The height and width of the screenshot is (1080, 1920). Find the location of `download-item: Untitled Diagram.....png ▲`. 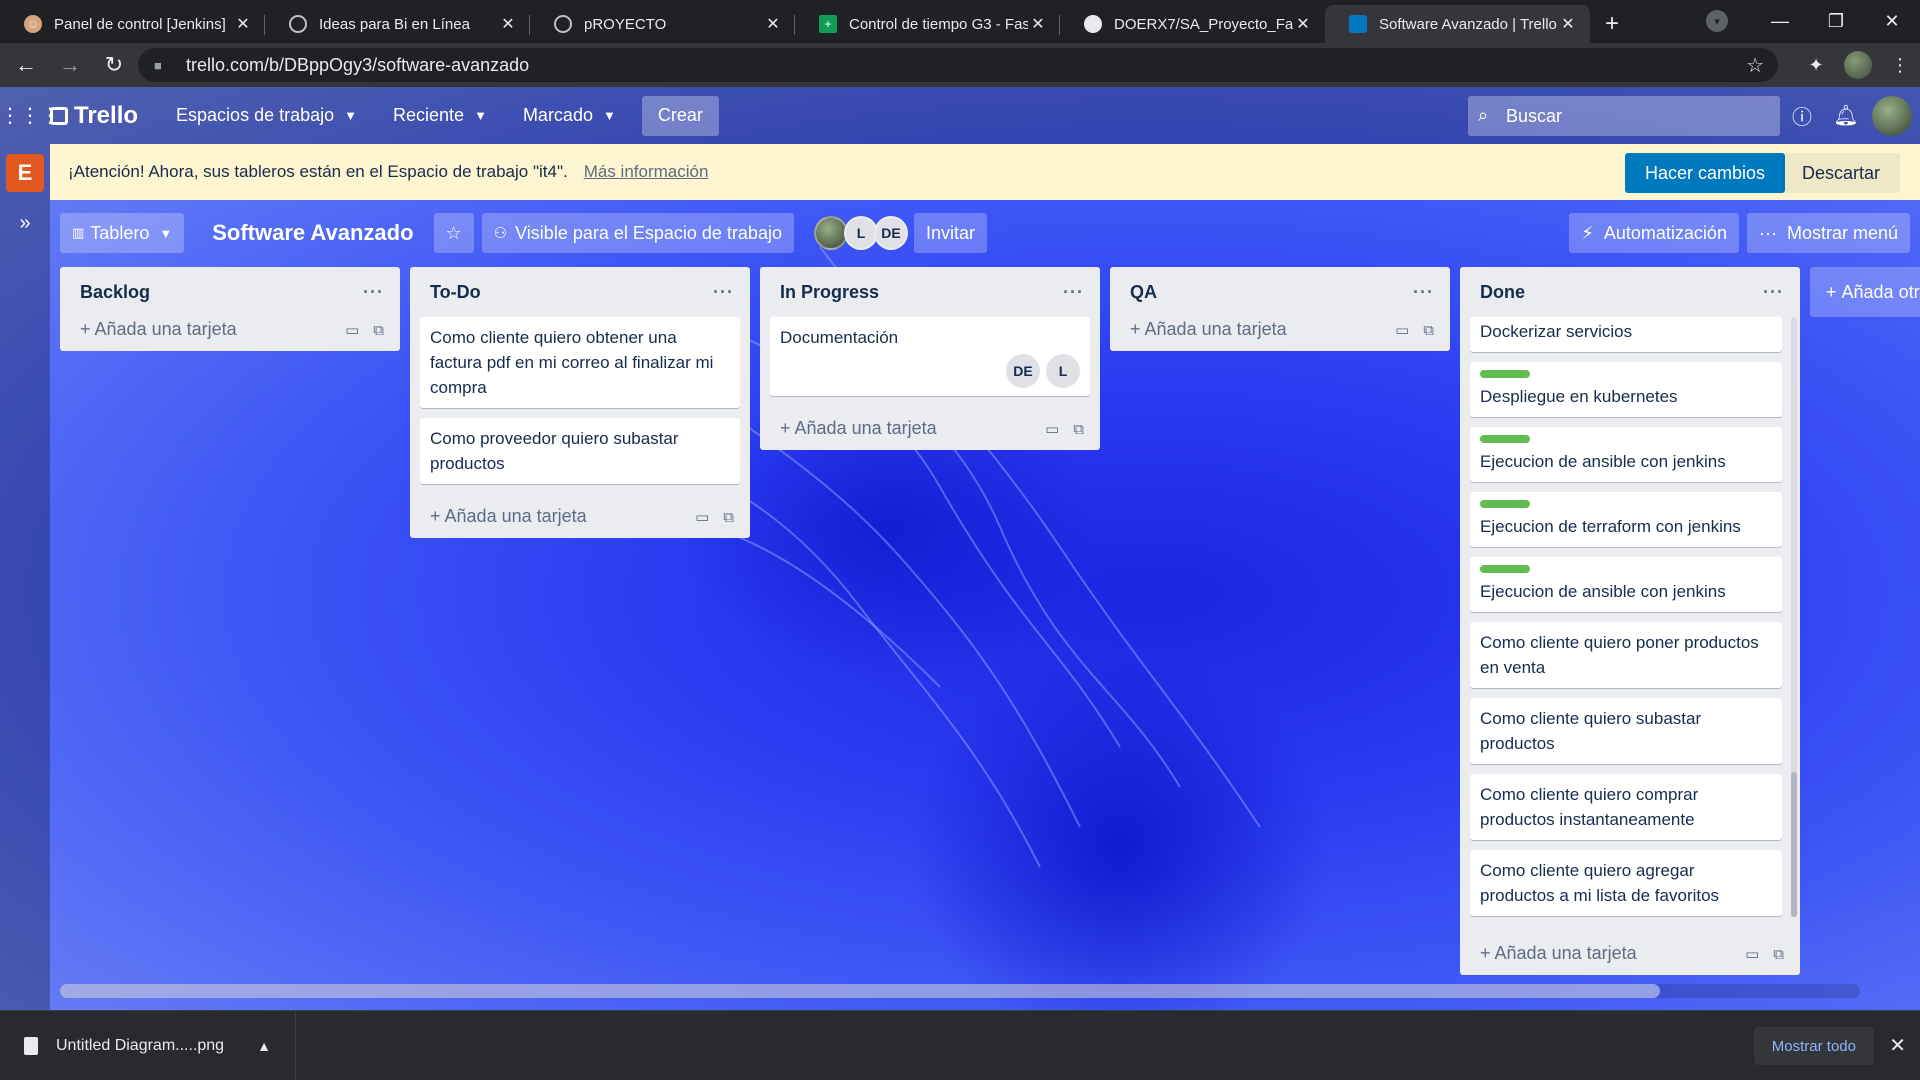

download-item: Untitled Diagram.....png ▲ is located at coordinates (148, 1045).